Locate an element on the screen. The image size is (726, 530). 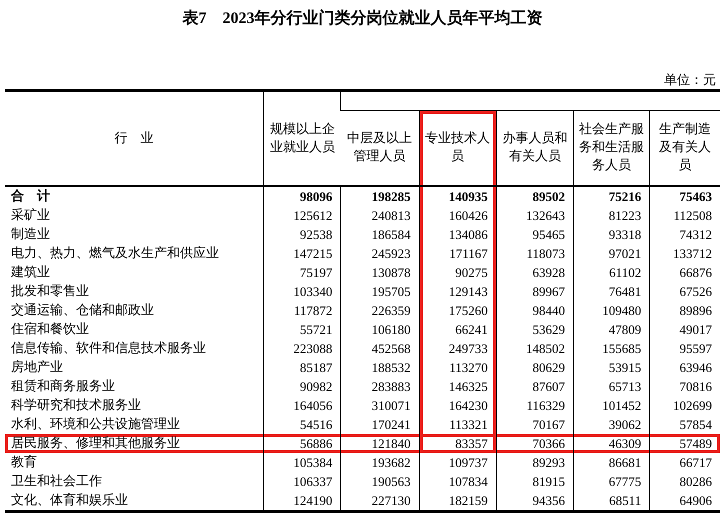
table-cell: 76481 is located at coordinates (612, 291).